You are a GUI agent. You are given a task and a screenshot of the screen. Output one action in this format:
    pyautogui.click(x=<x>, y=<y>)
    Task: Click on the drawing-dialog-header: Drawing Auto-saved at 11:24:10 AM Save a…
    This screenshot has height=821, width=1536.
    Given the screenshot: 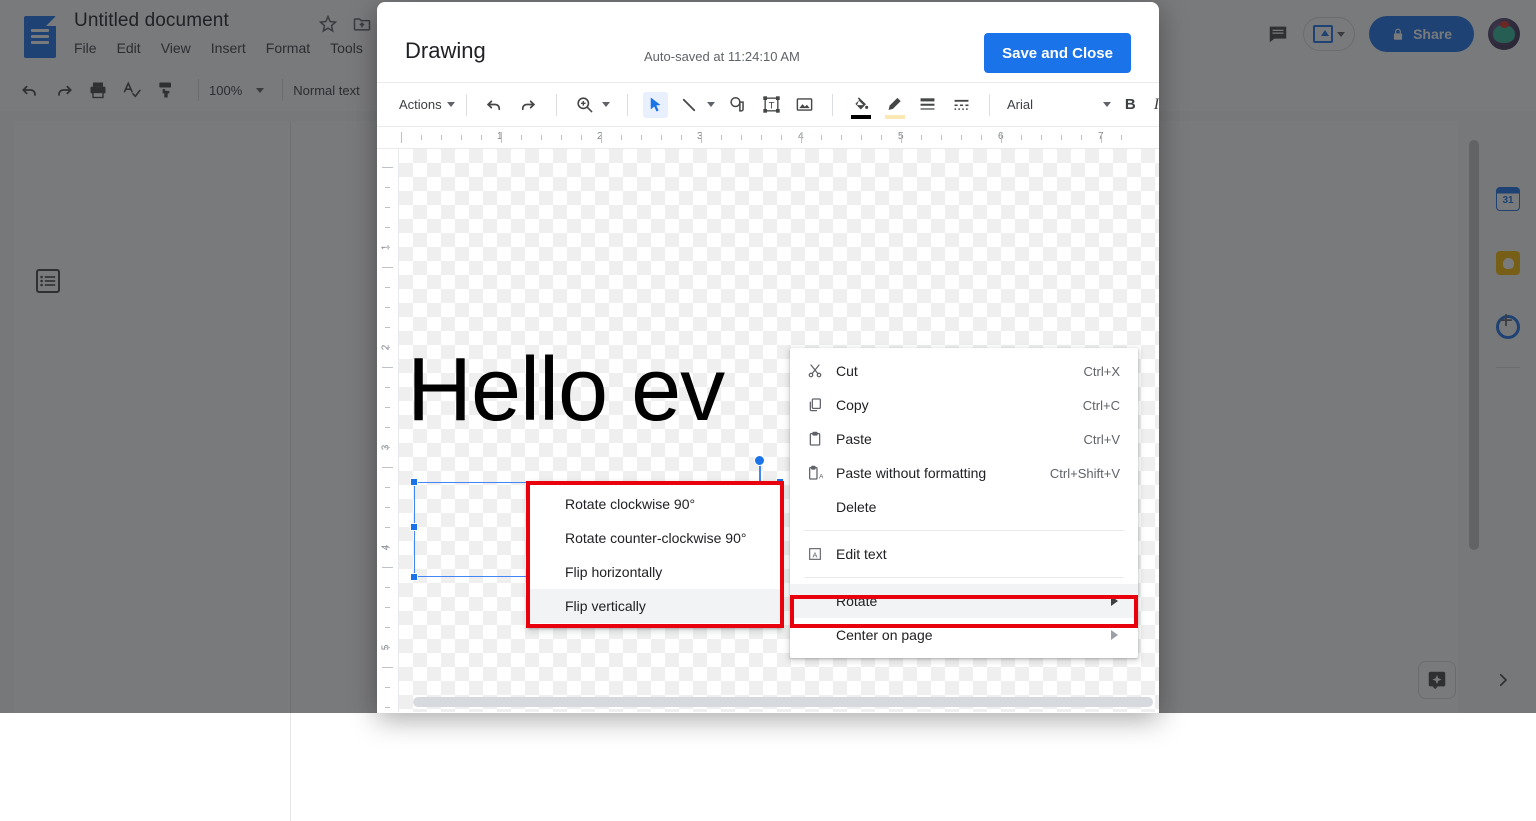 What is the action you would take?
    pyautogui.click(x=768, y=42)
    